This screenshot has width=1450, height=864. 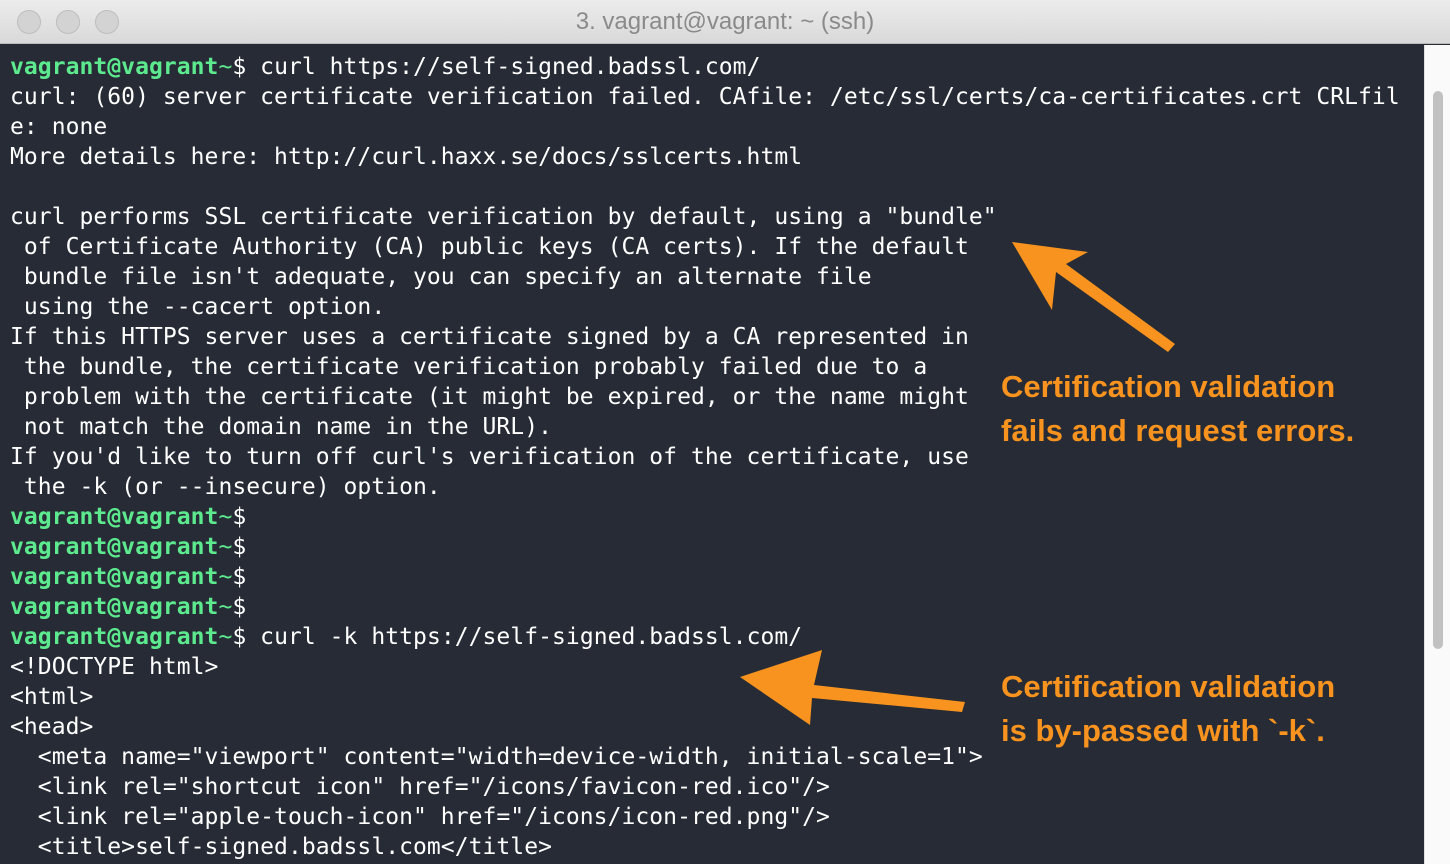 I want to click on command-text: curl -k https://self-signed.badssl.com/, so click(x=524, y=637).